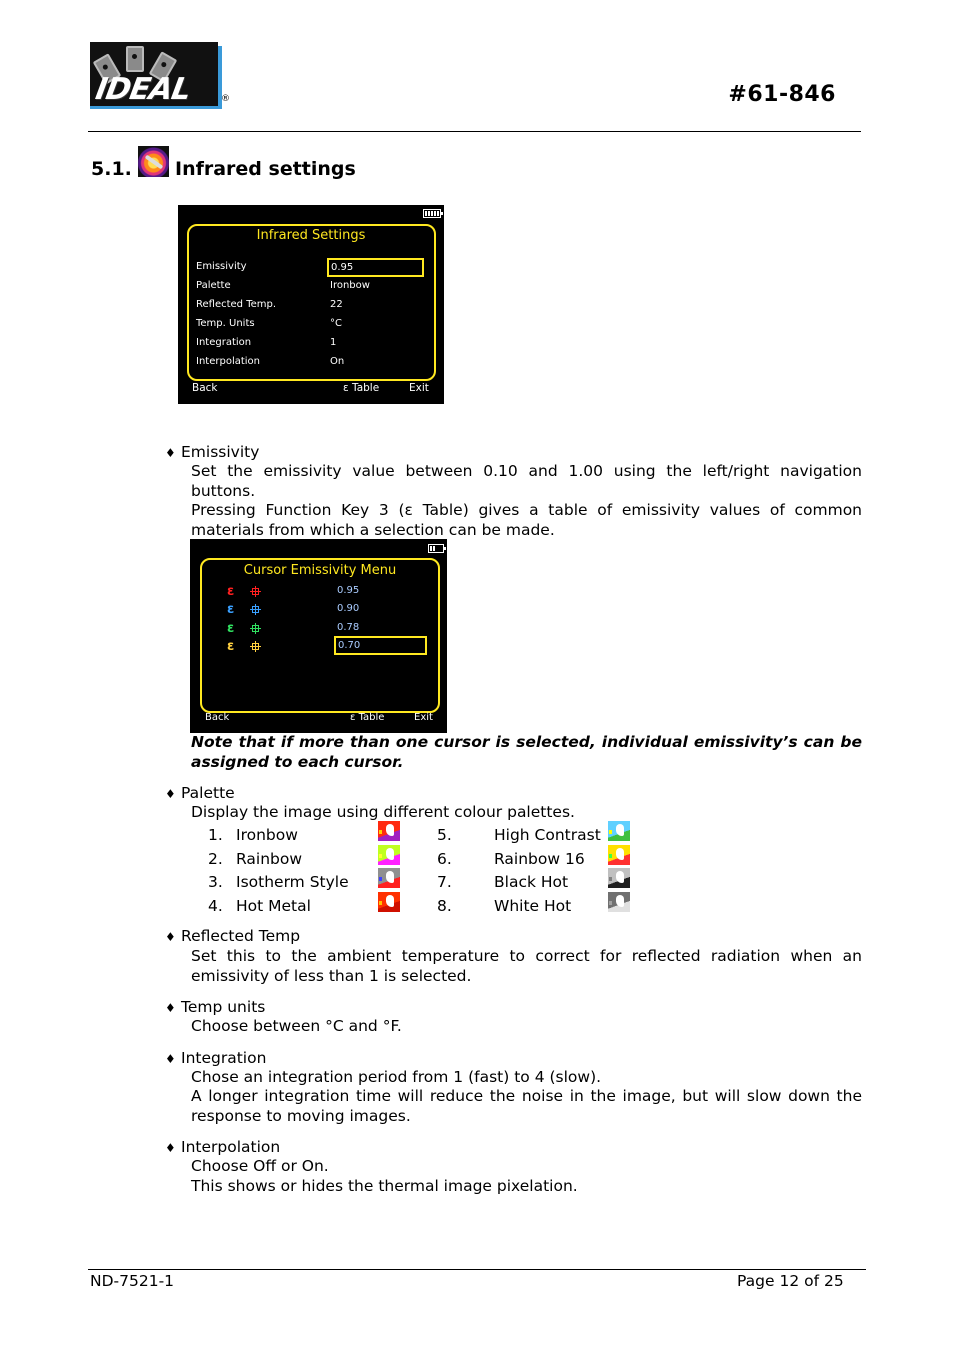  What do you see at coordinates (224, 1058) in the screenshot?
I see `bullet-label: Integration` at bounding box center [224, 1058].